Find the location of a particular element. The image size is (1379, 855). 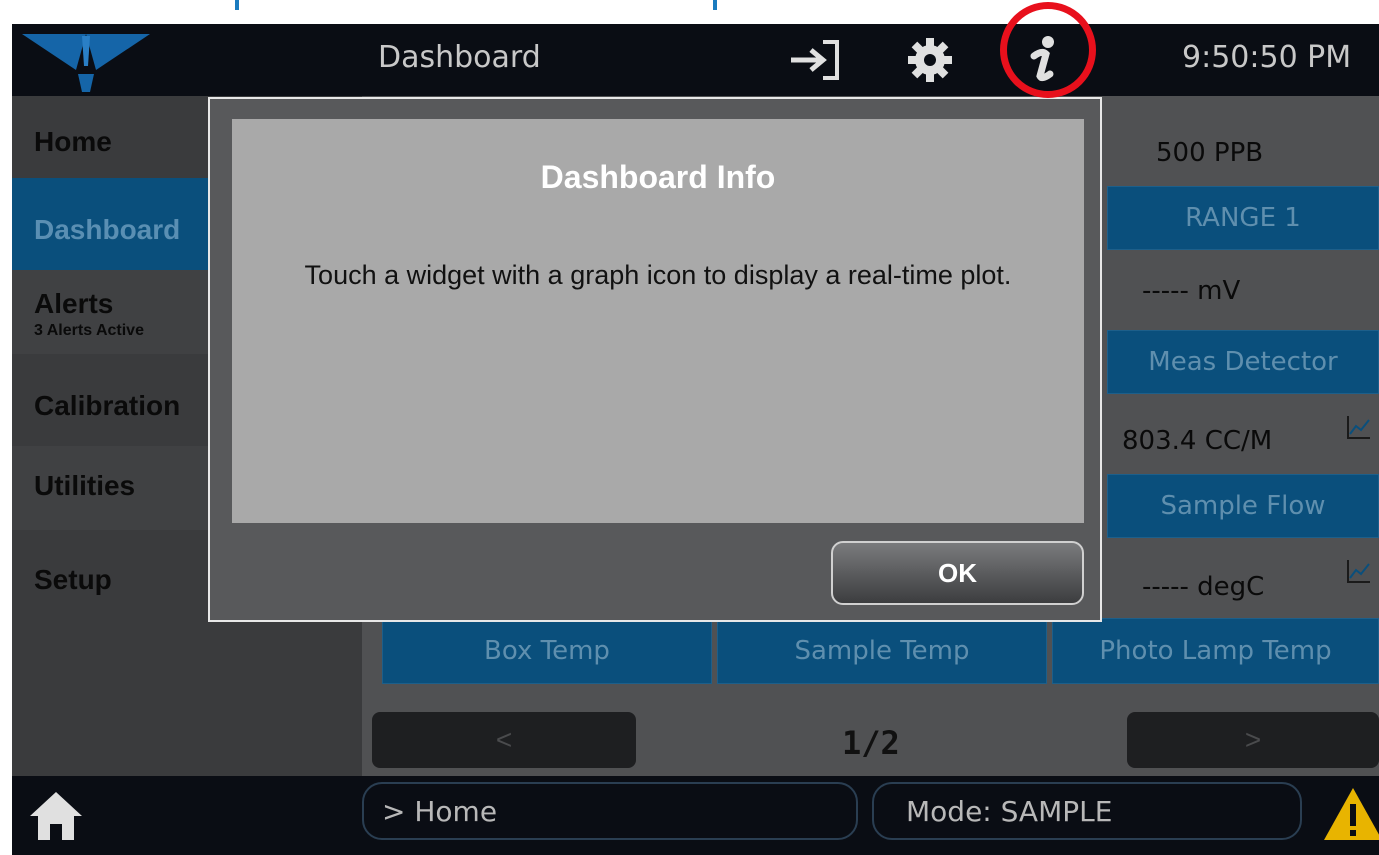

bottom-bar: > Home Mode: SAMPLE is located at coordinates (695, 815).